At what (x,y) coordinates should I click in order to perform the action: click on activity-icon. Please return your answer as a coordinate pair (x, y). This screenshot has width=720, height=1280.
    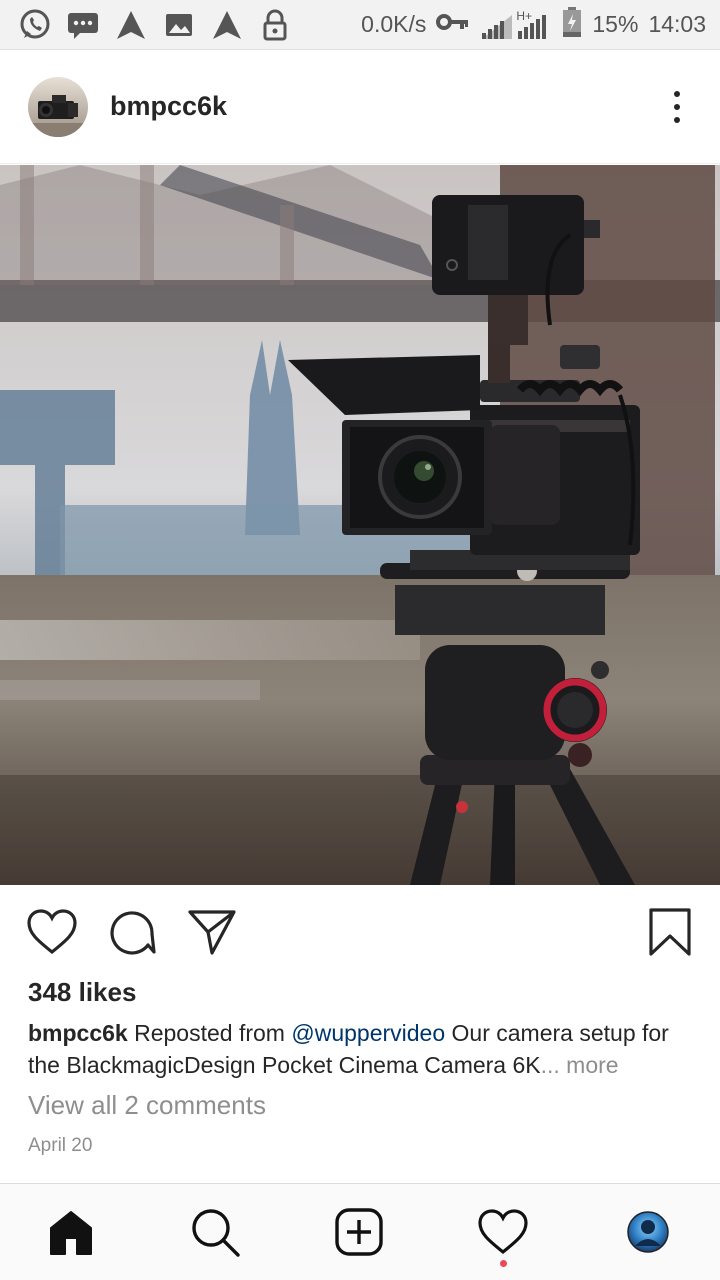
    Looking at the image, I should click on (503, 1232).